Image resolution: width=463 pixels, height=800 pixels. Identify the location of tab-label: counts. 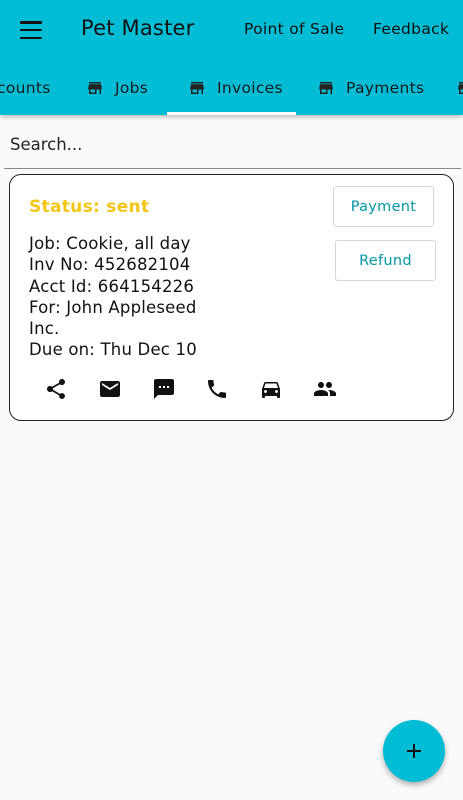
(25, 87).